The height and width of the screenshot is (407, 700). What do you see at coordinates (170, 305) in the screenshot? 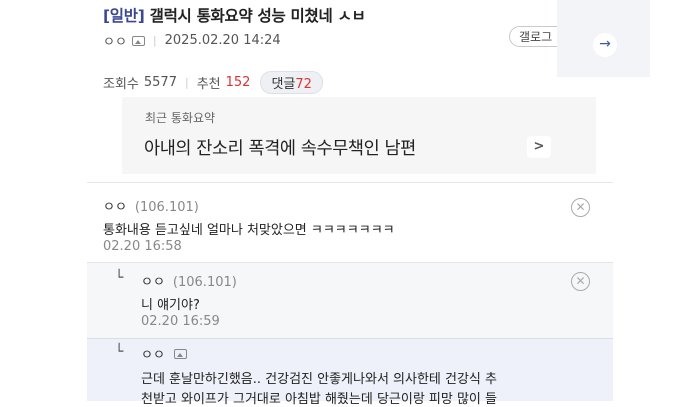
I see `reply-text: 니 얘기야?` at bounding box center [170, 305].